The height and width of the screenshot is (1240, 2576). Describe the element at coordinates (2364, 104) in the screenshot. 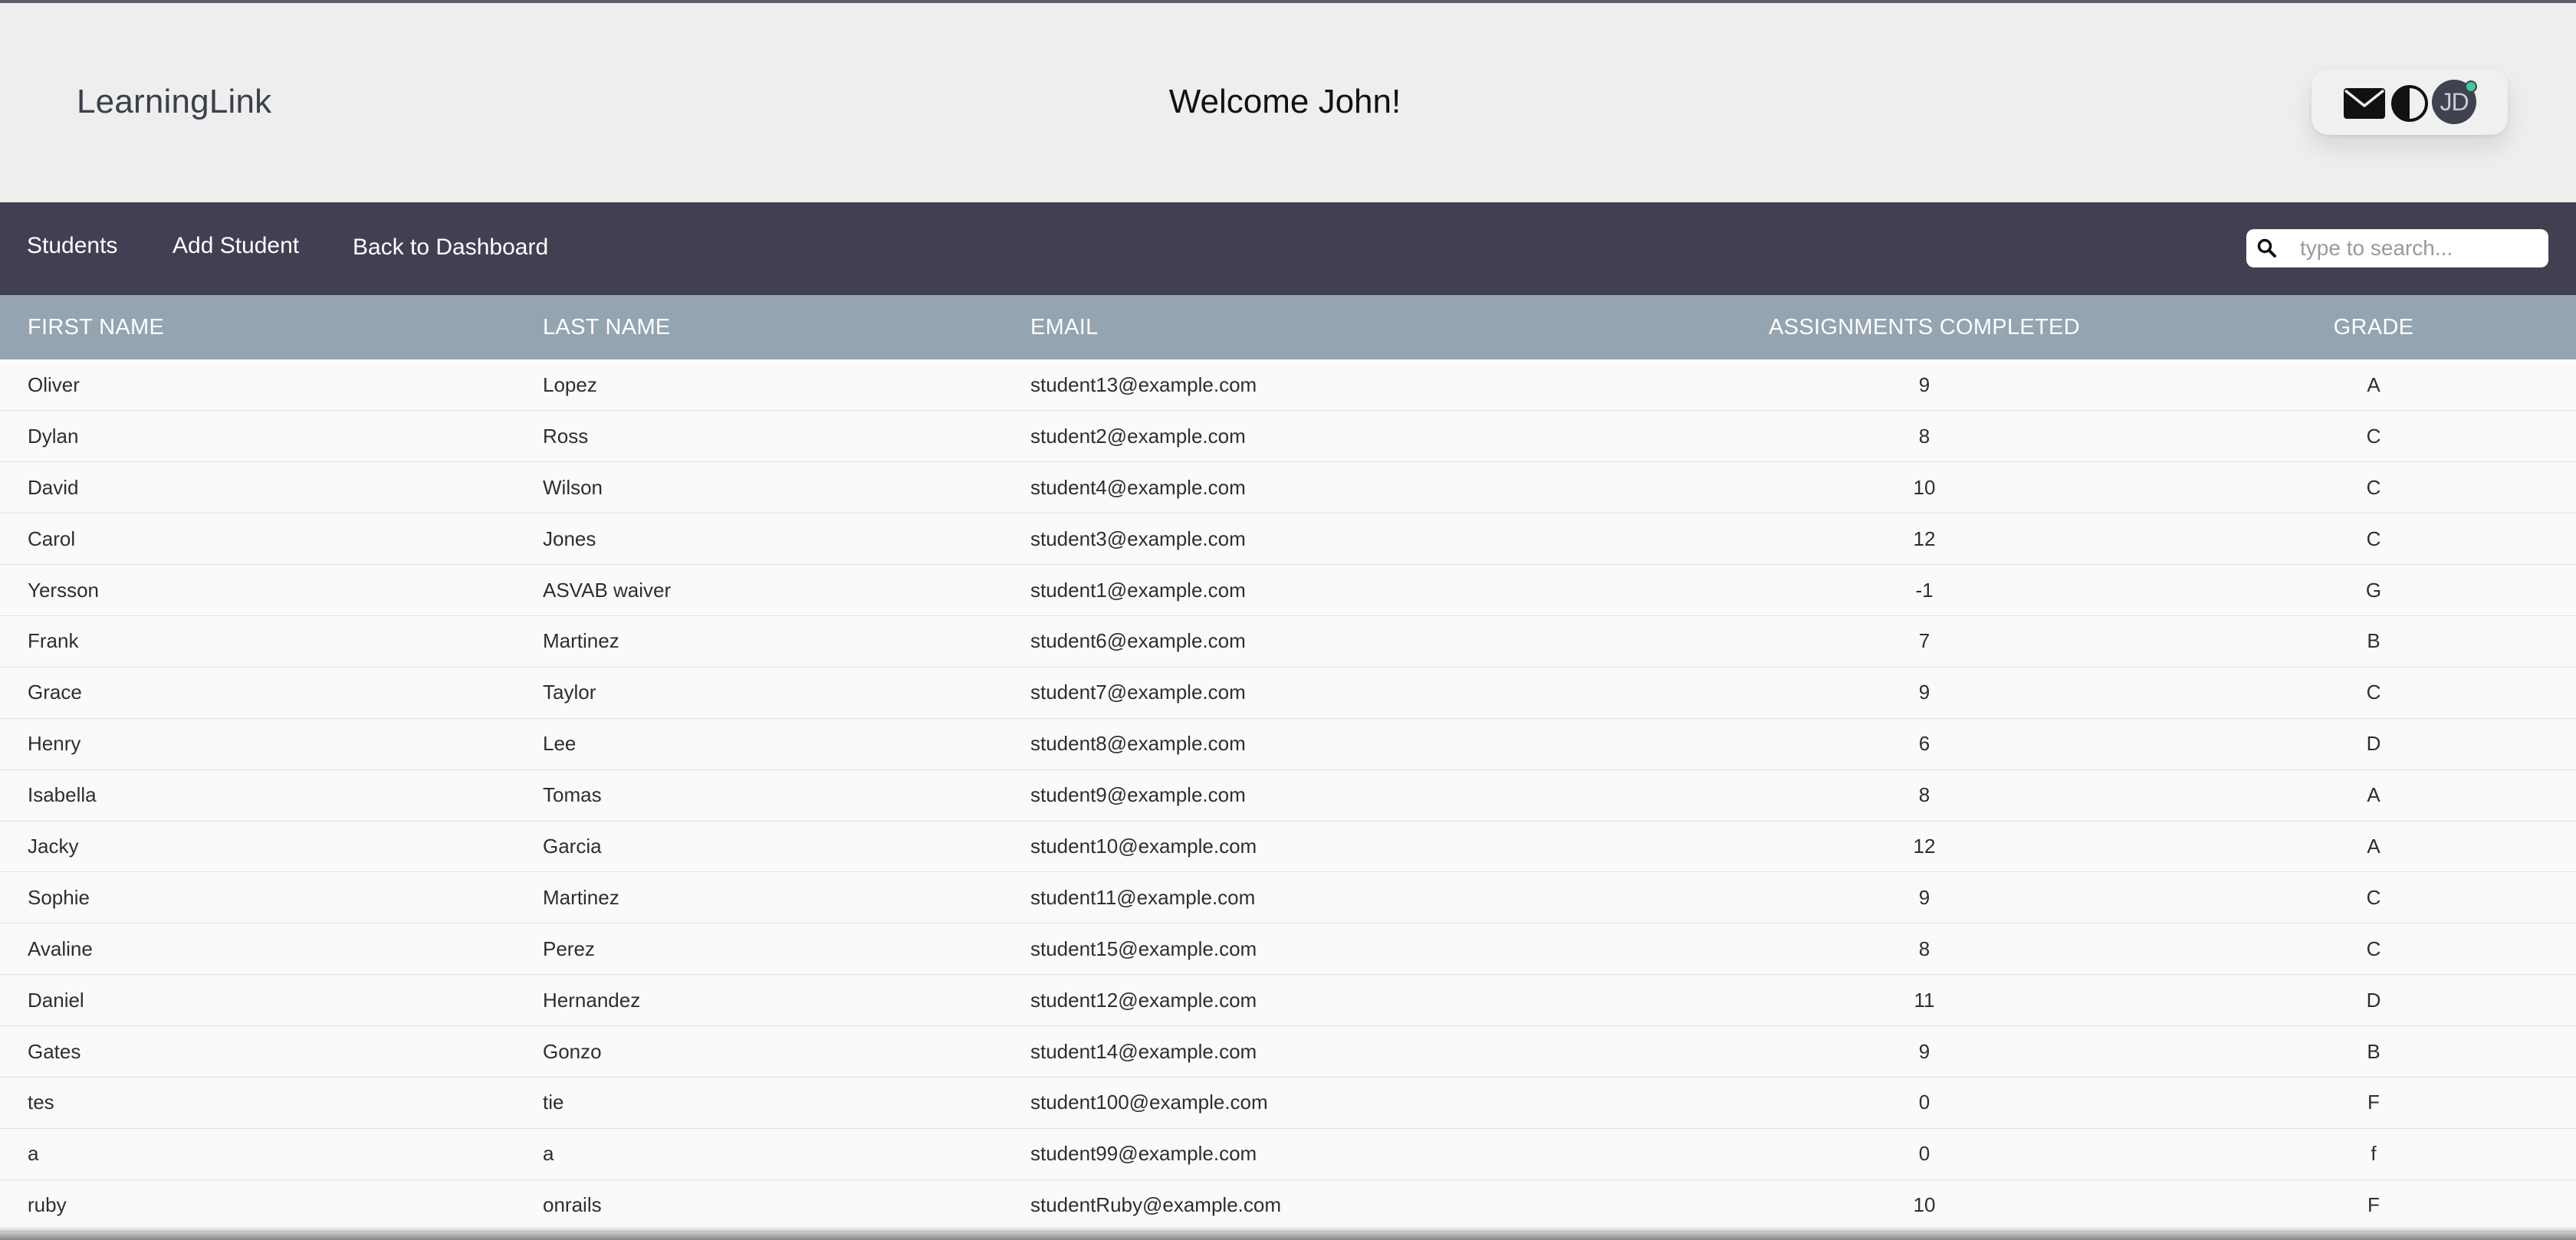

I see `mail-icon` at that location.